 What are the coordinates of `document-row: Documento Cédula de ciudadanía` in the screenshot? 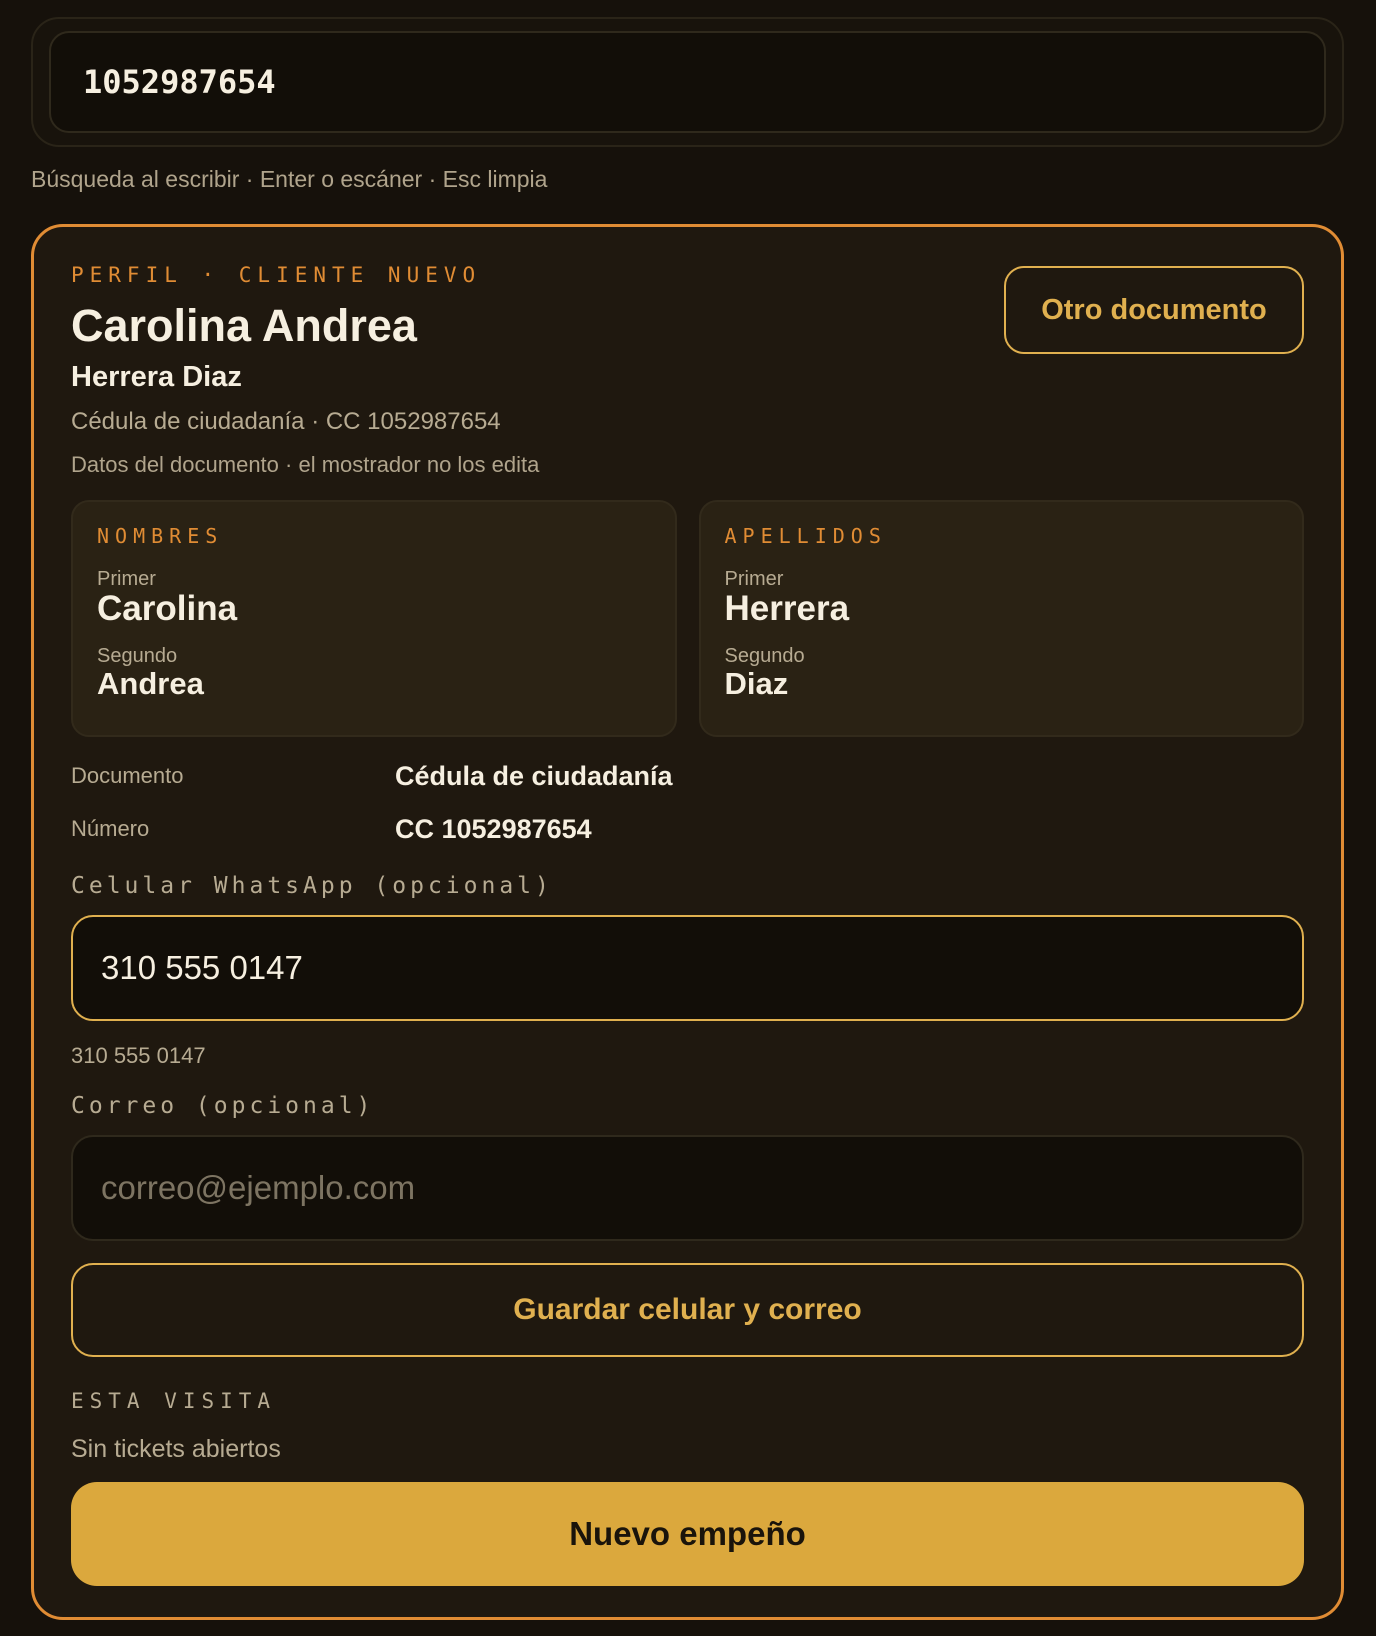 It's located at (687, 776).